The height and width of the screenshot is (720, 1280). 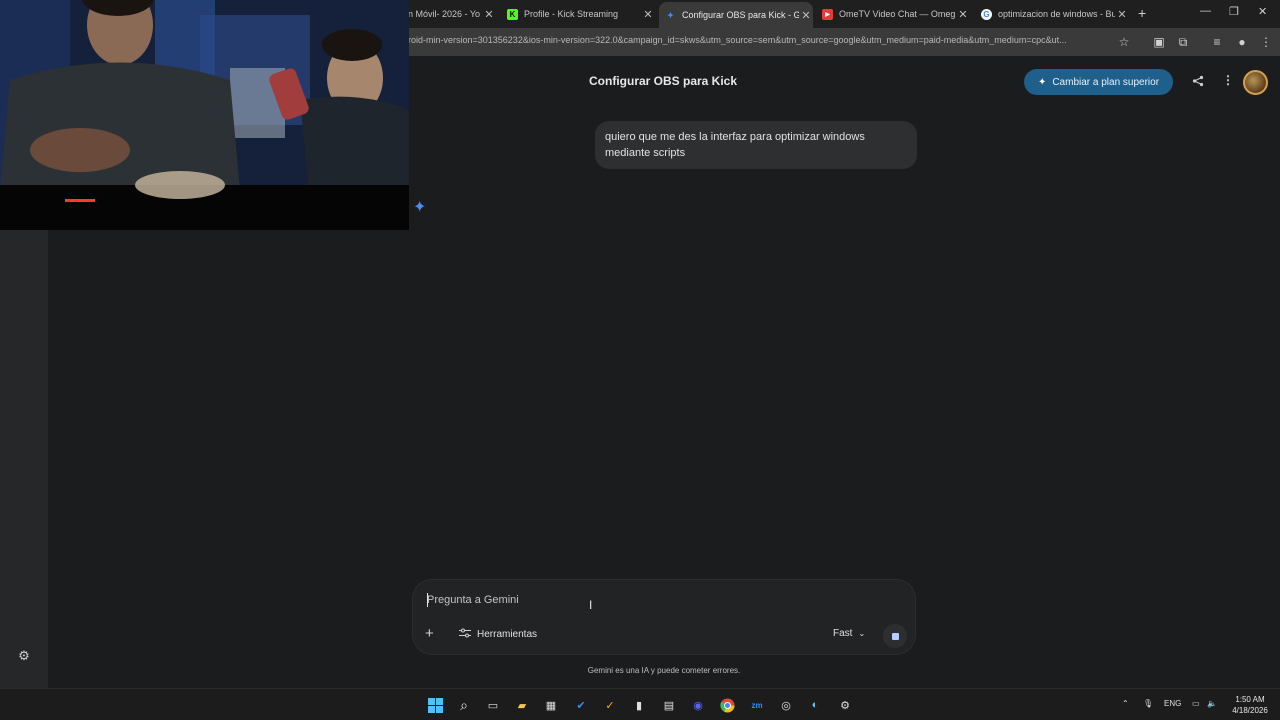 I want to click on bookmark-star-icon: ☆, so click(x=1124, y=42).